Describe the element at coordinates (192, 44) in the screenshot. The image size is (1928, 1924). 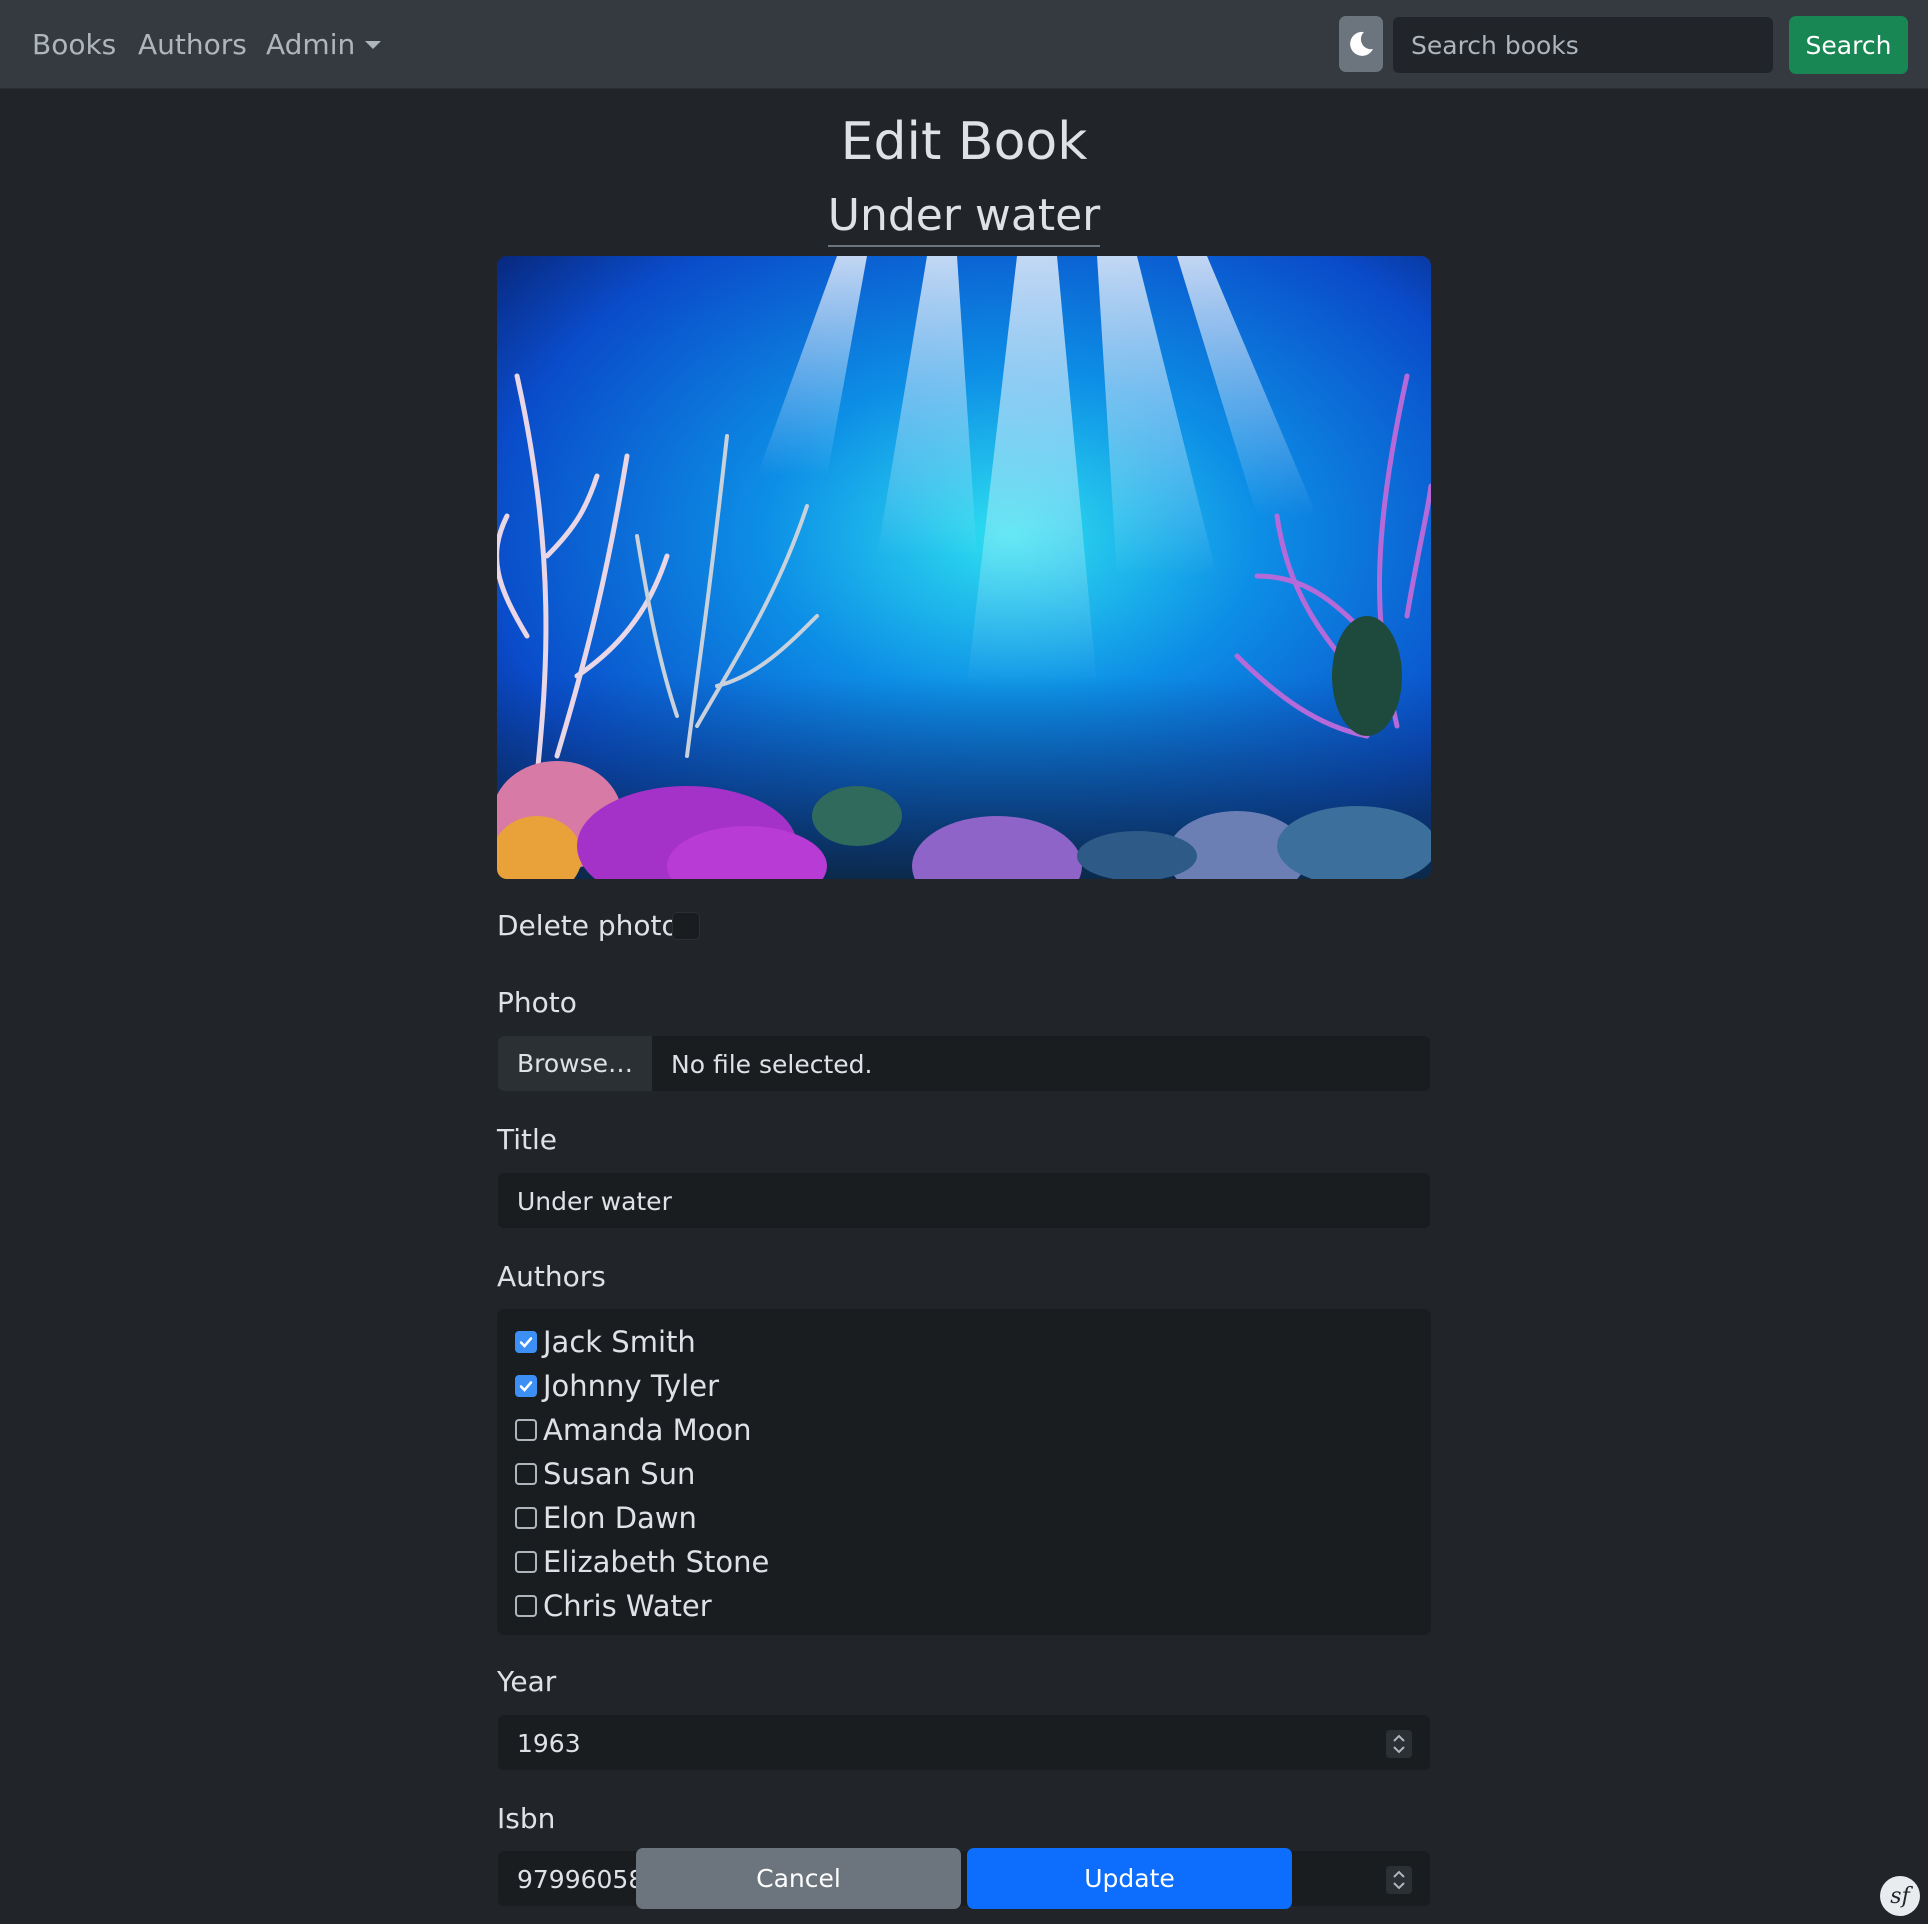
I see `nav-authors-link: Authors` at that location.